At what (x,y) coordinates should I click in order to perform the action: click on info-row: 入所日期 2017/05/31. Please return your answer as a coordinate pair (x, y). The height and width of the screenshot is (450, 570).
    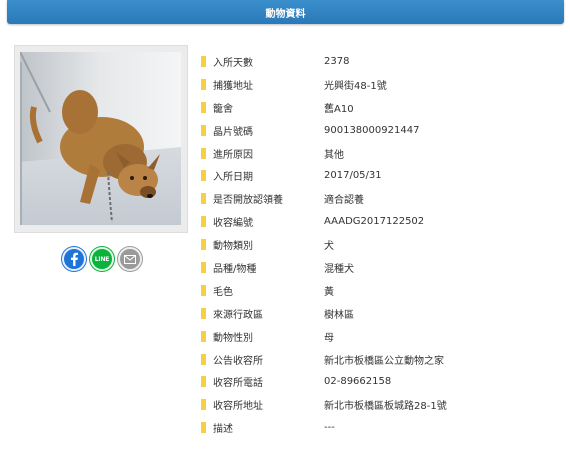
    Looking at the image, I should click on (324, 175).